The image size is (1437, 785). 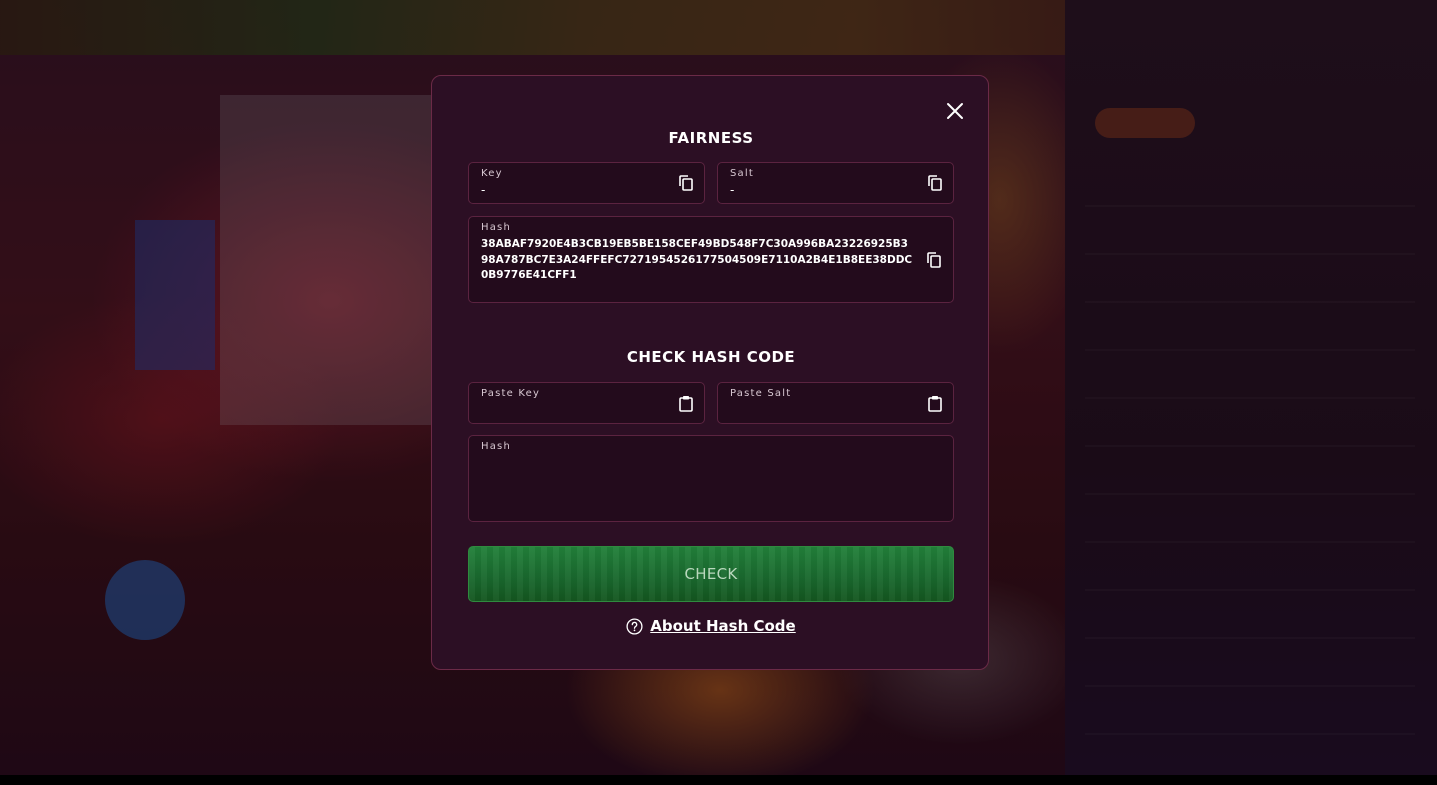 I want to click on salt-value: -, so click(x=732, y=190).